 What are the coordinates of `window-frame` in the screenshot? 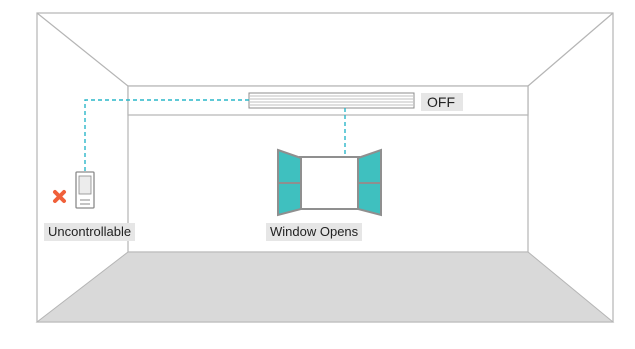 It's located at (329, 183).